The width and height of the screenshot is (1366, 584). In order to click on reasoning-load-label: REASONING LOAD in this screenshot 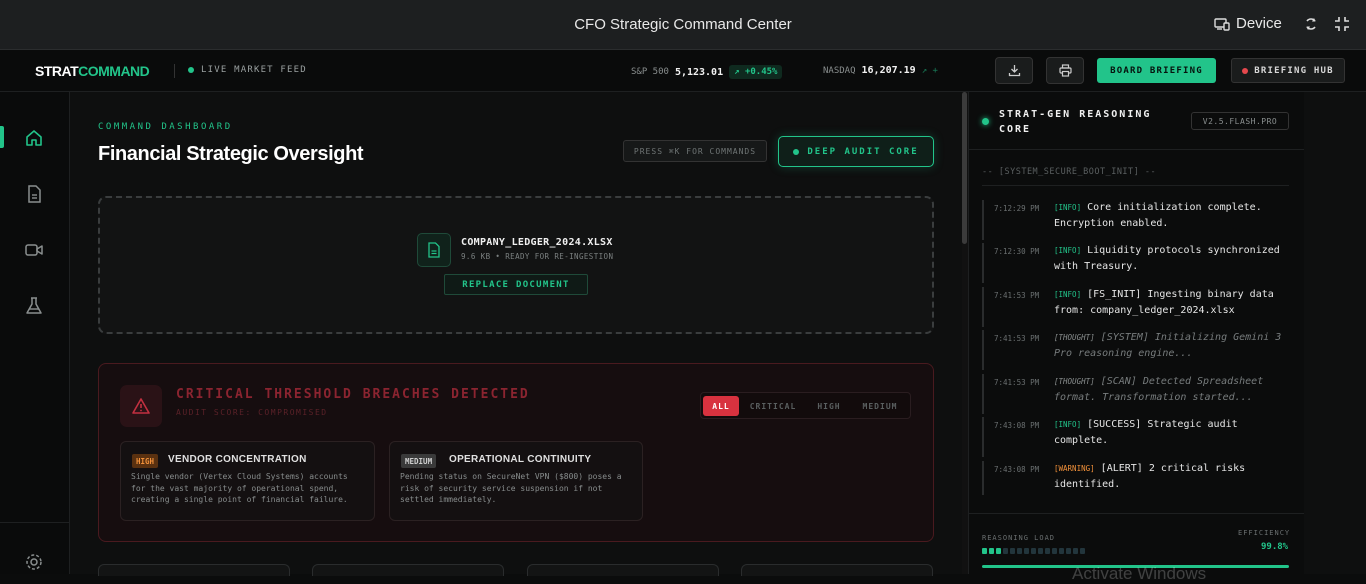, I will do `click(1019, 538)`.